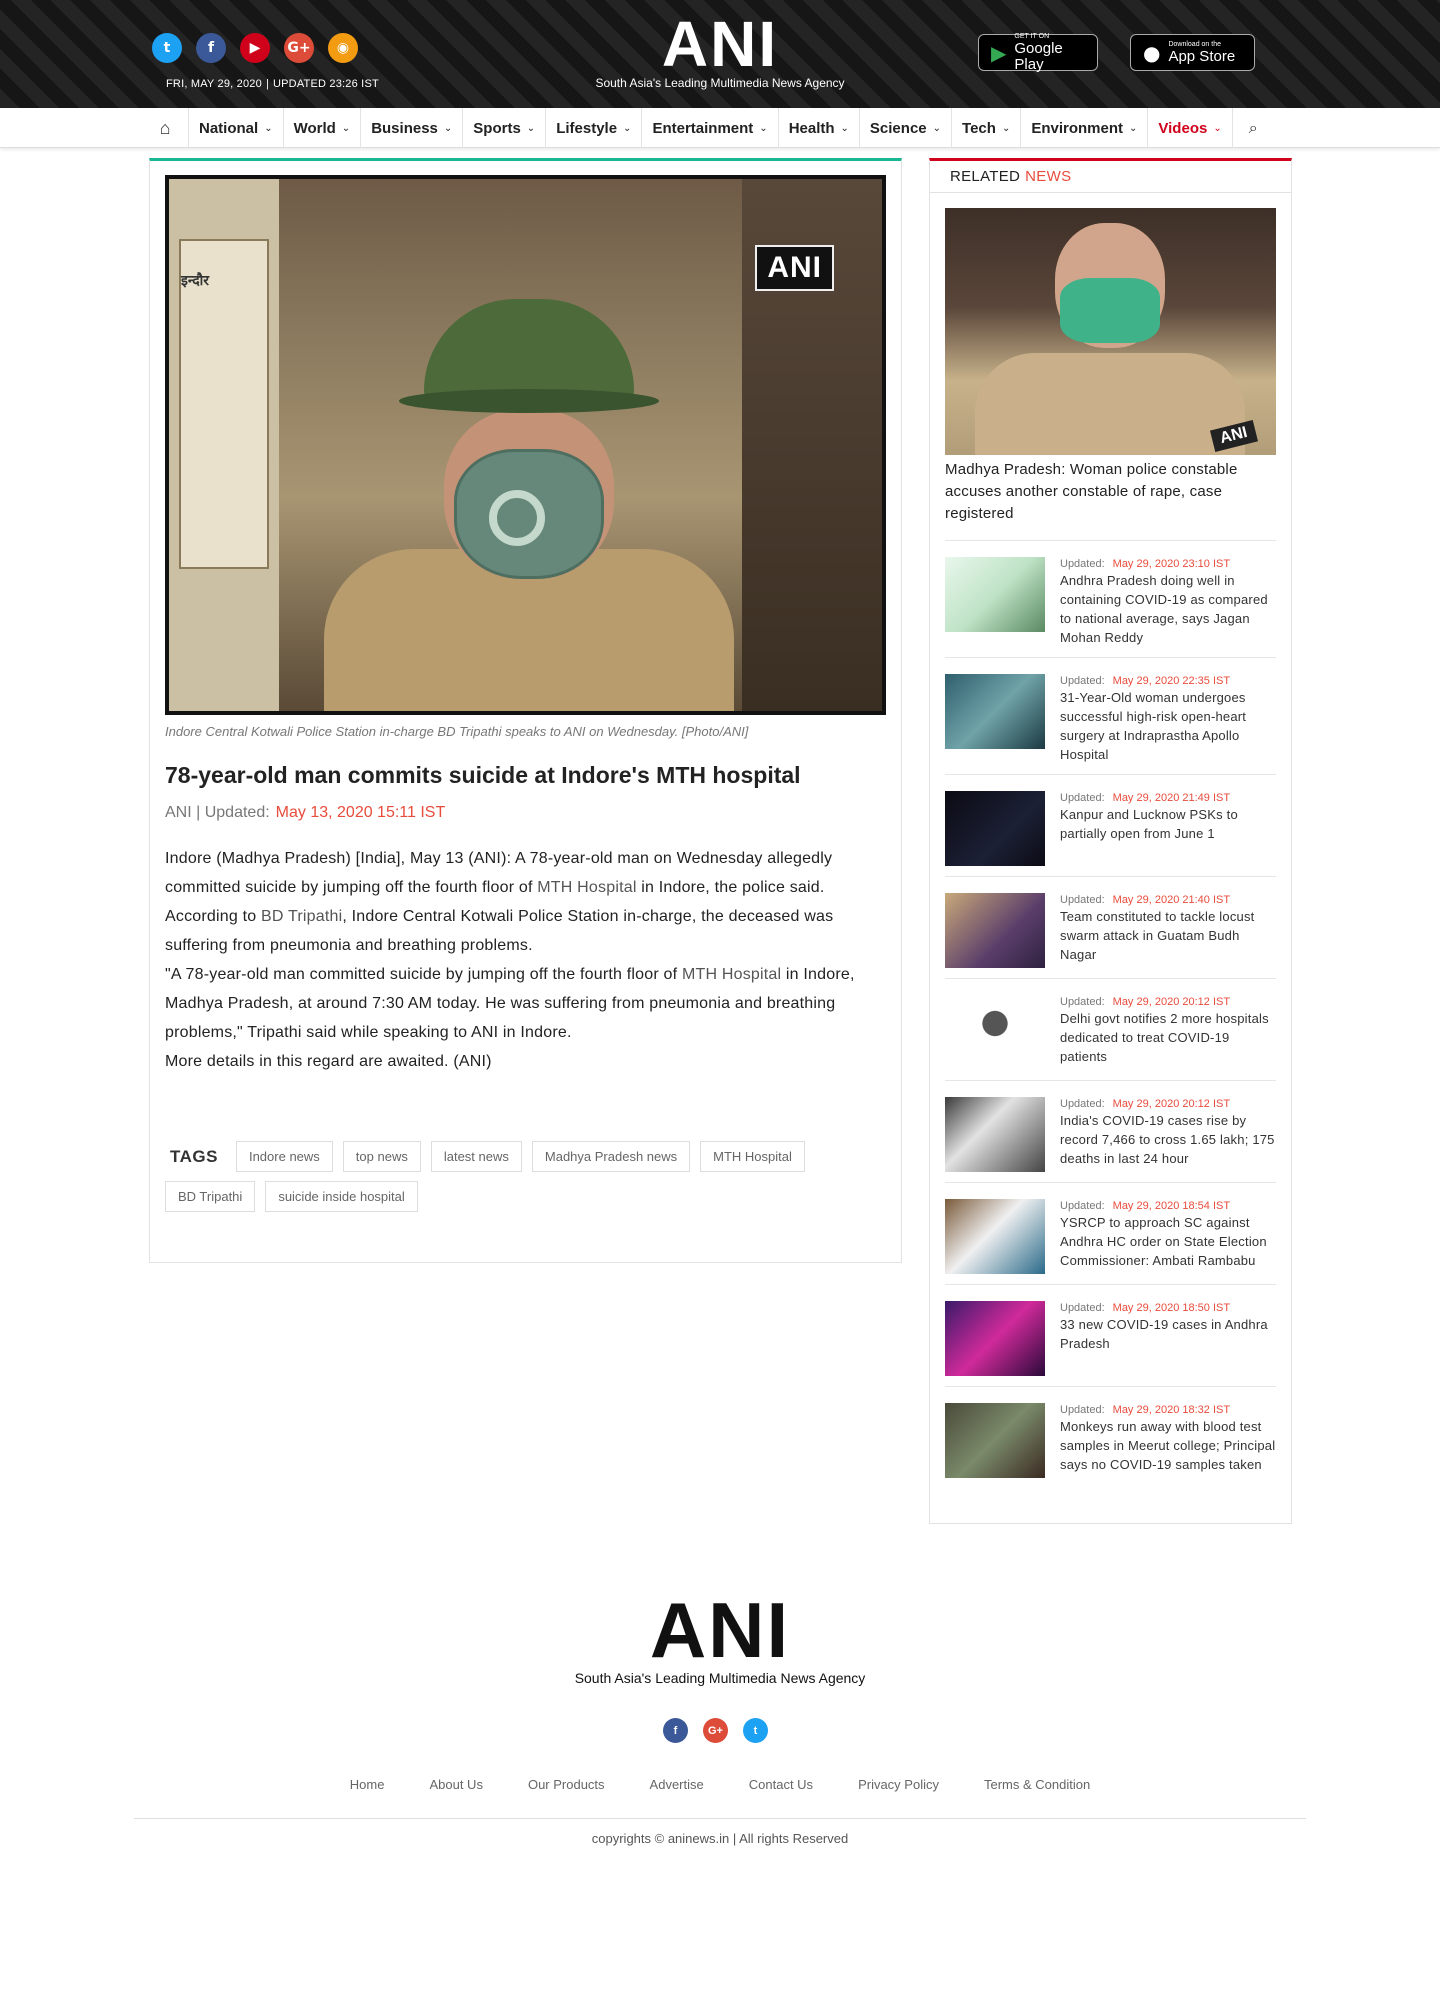 Image resolution: width=1440 pixels, height=2000 pixels. I want to click on related-news-heading: RELATED NEWS, so click(1110, 177).